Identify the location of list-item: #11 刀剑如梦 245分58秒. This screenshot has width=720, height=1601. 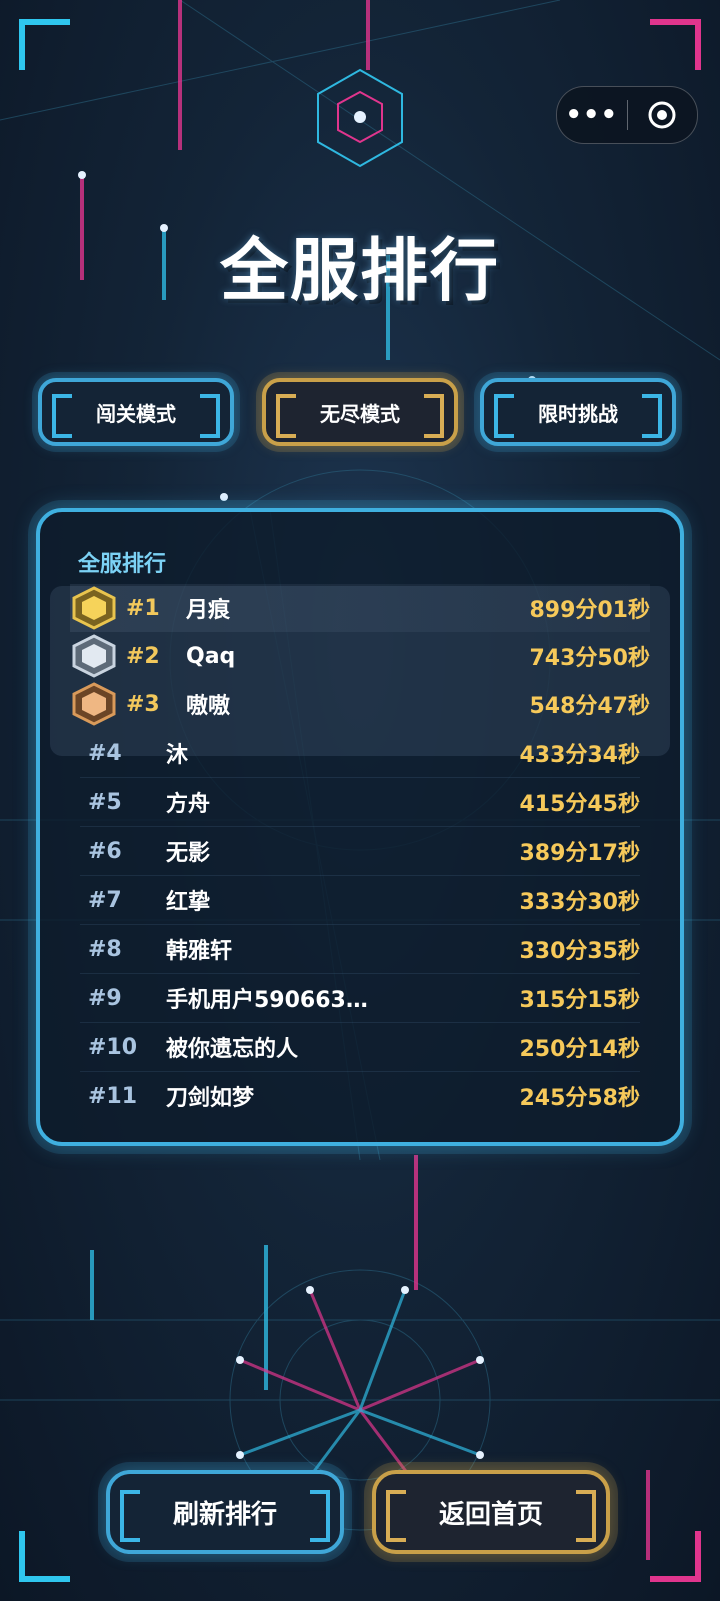
(360, 1096).